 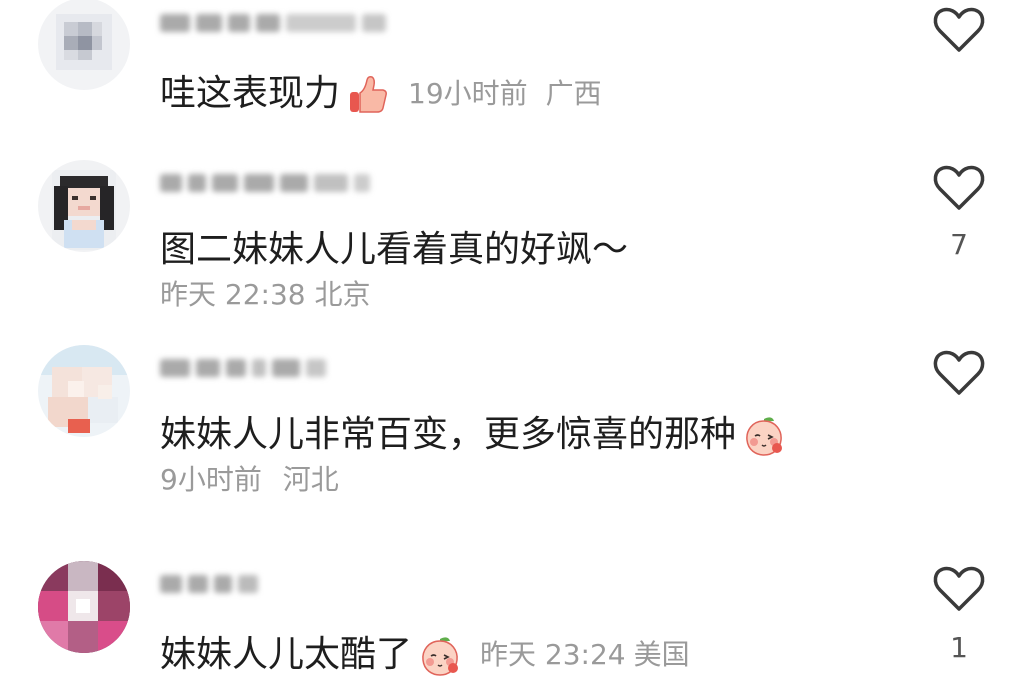 I want to click on comment-location: 北京, so click(x=342, y=294).